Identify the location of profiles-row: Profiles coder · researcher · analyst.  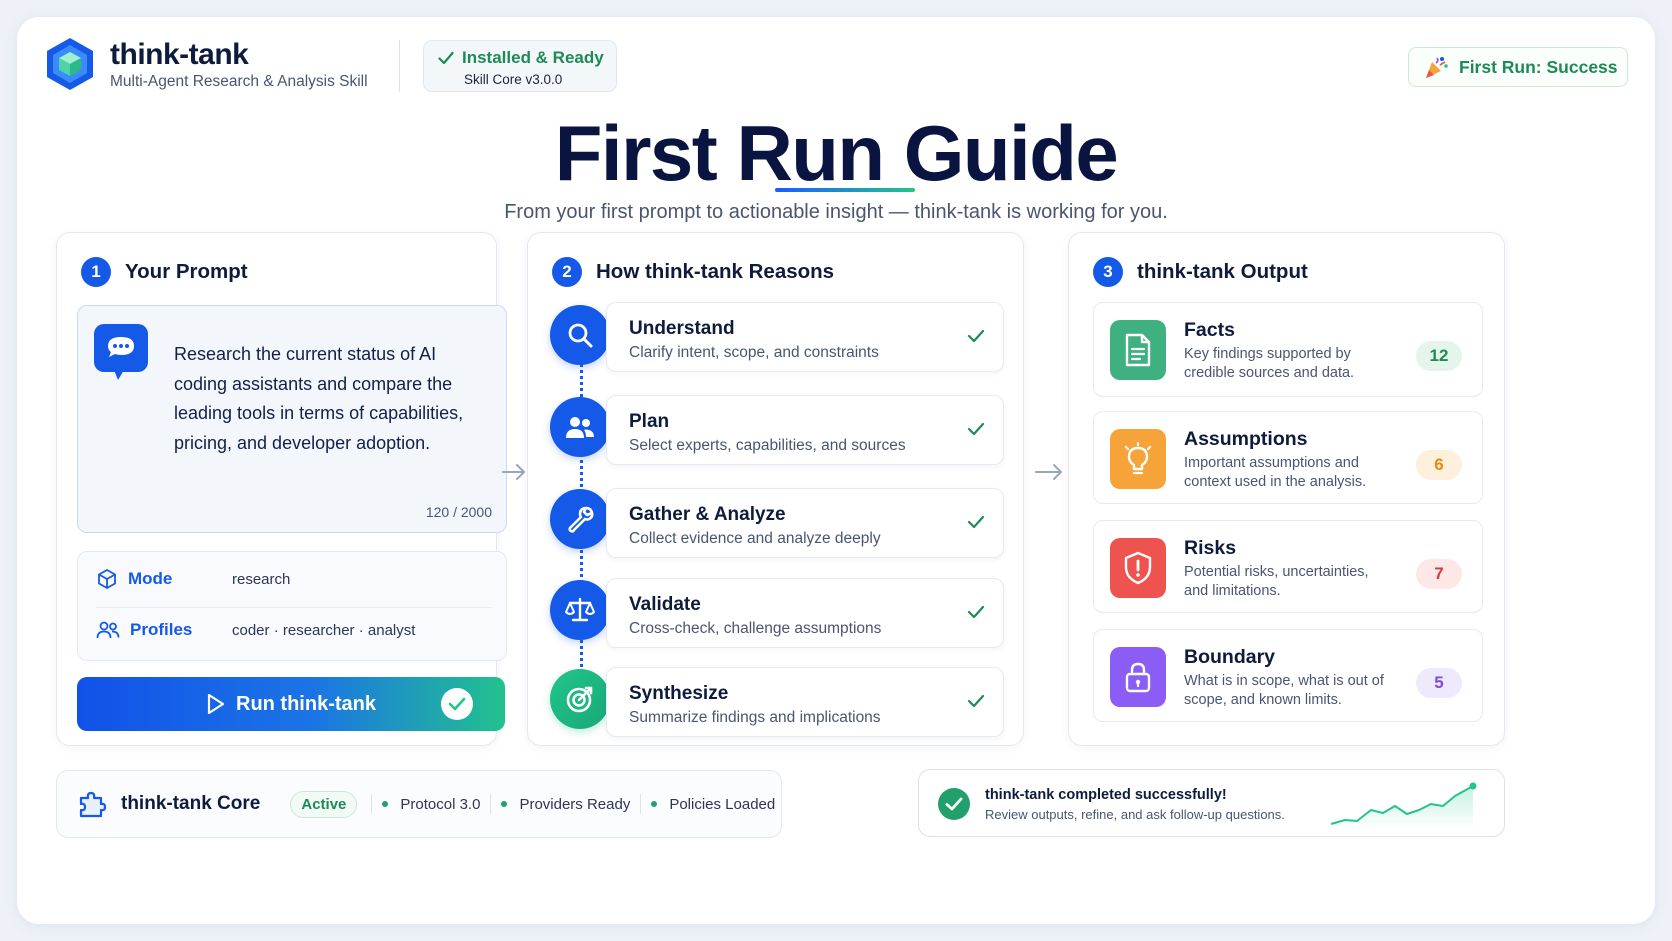
(255, 630).